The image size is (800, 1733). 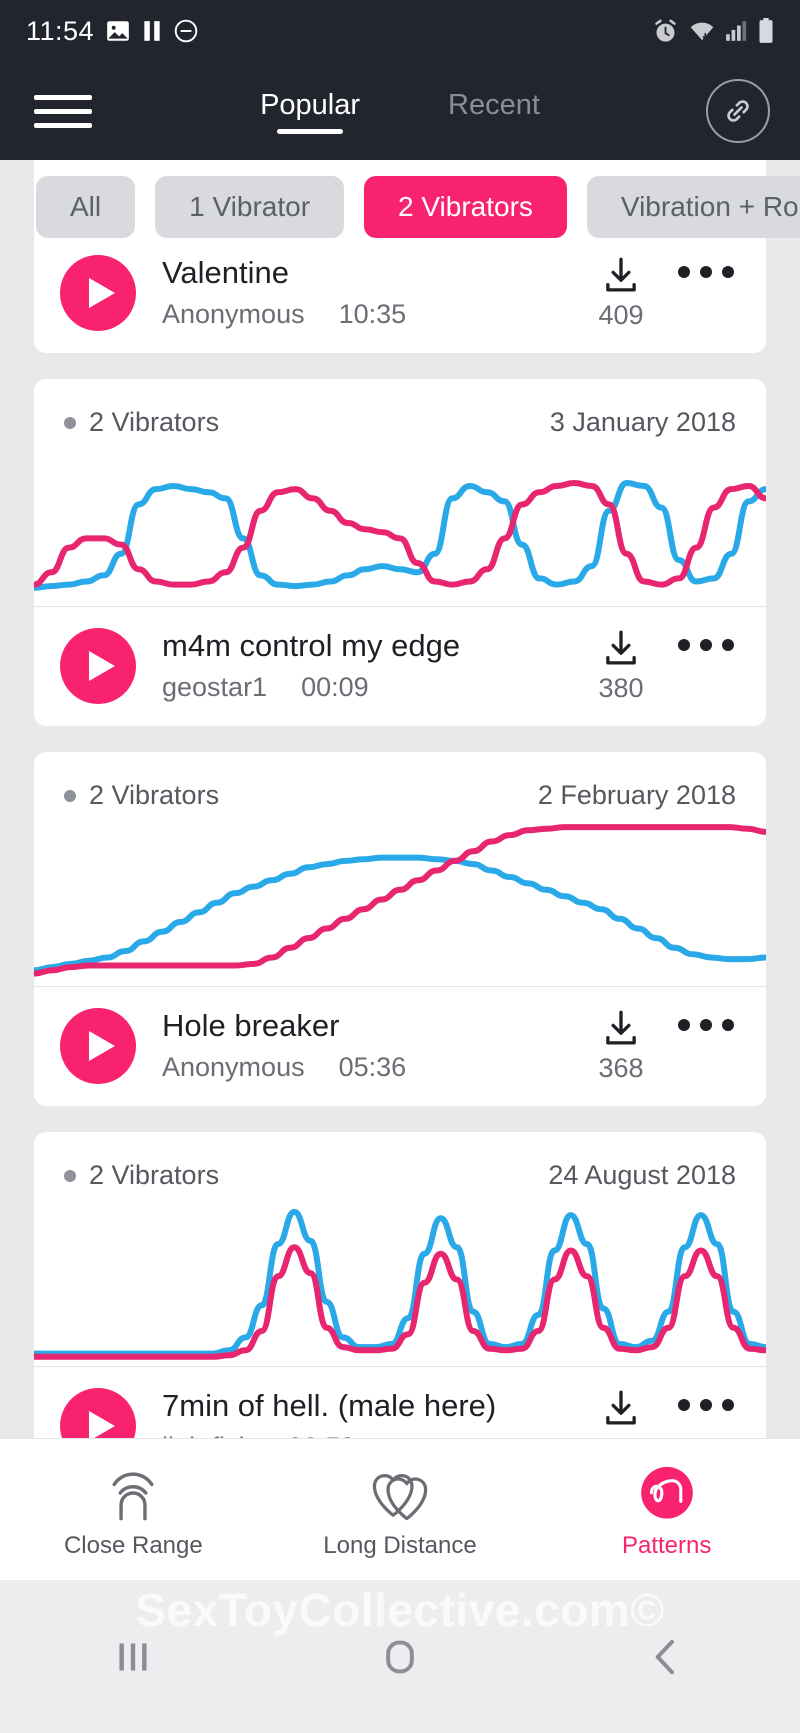 What do you see at coordinates (621, 315) in the screenshot?
I see `download-count: 409` at bounding box center [621, 315].